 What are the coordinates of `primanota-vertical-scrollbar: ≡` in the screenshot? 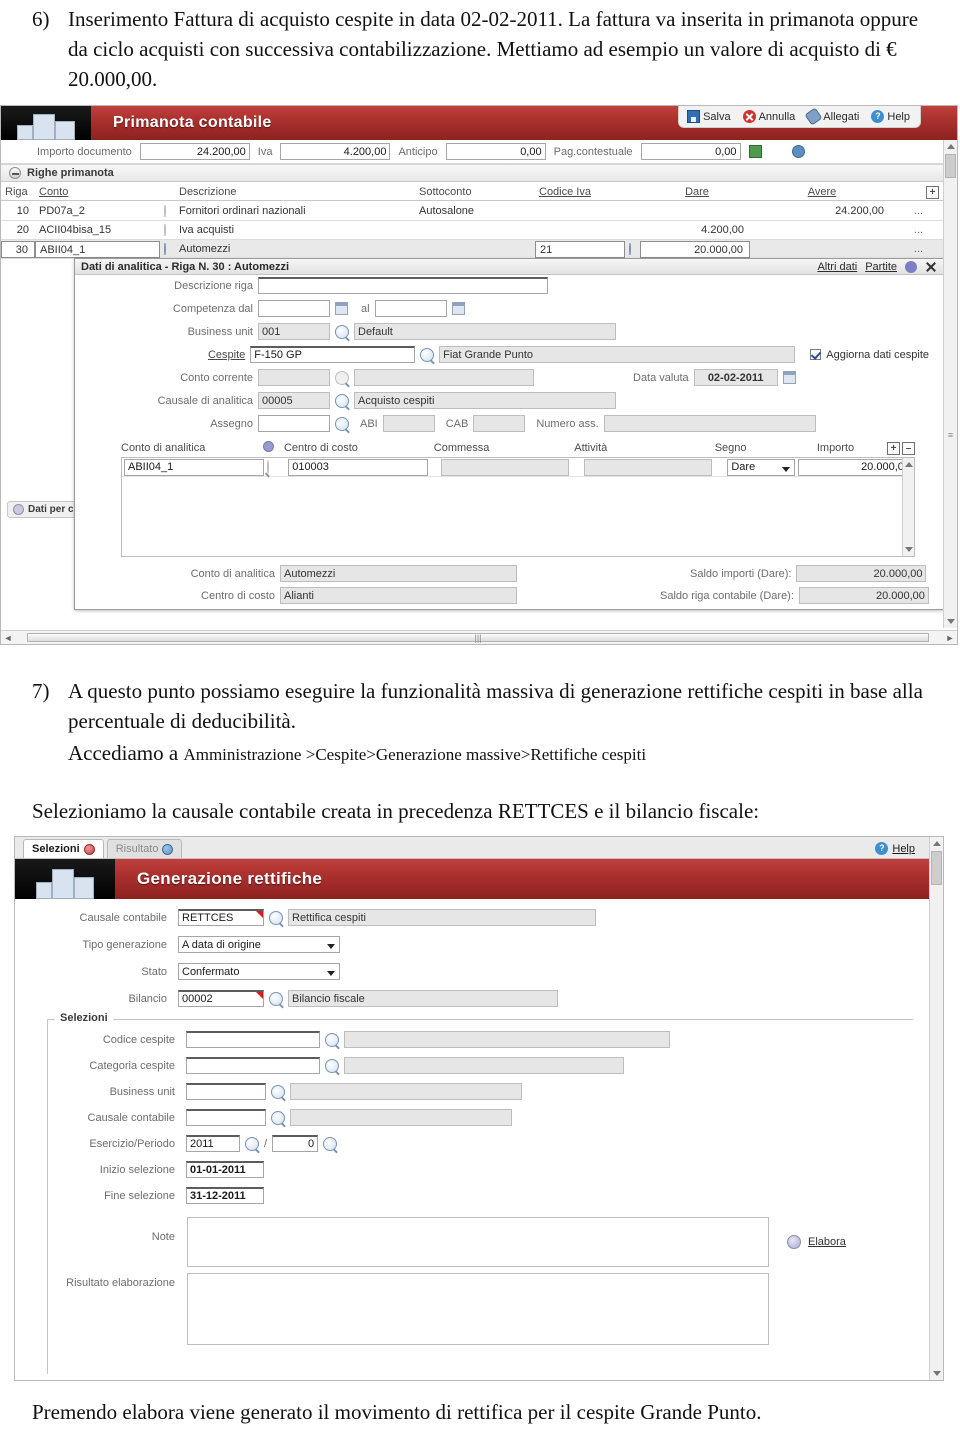 It's located at (950, 384).